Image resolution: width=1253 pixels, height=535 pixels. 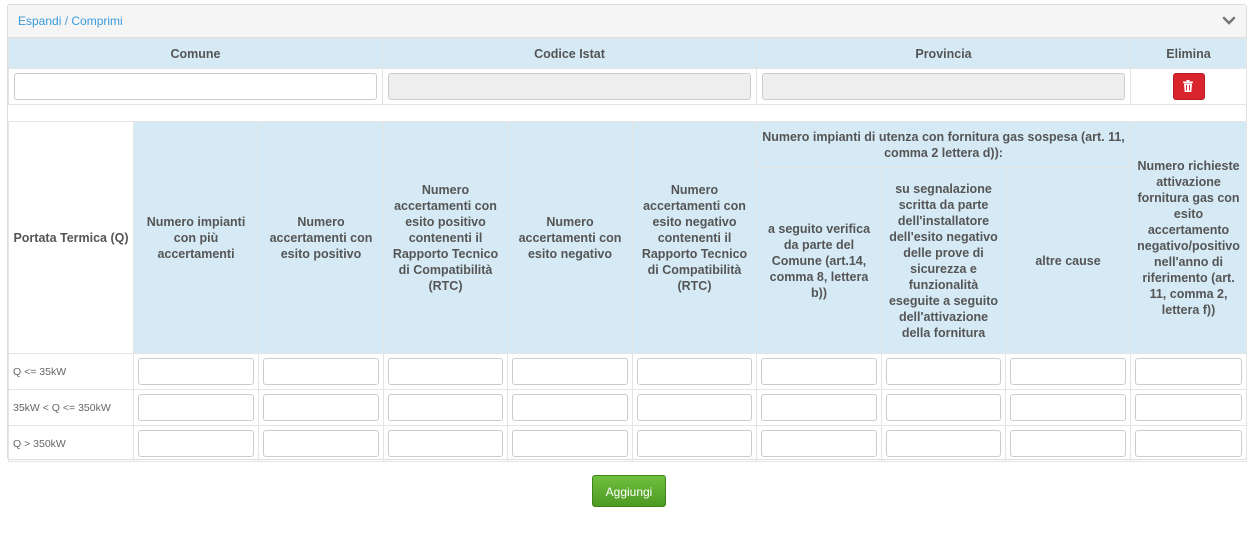 I want to click on provincia-field, so click(x=943, y=86).